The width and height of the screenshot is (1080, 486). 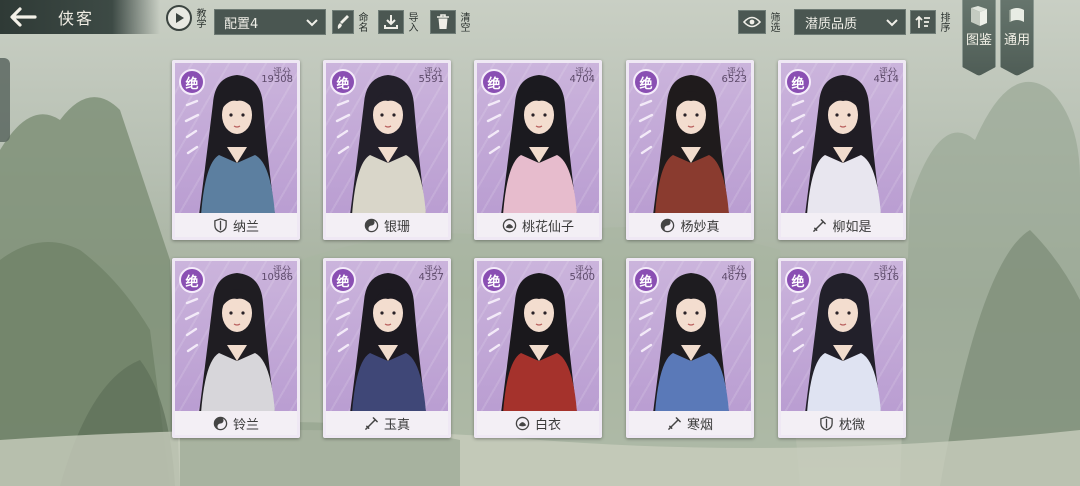 What do you see at coordinates (387, 150) in the screenshot?
I see `hero-card: 绝 评分 5591 银珊` at bounding box center [387, 150].